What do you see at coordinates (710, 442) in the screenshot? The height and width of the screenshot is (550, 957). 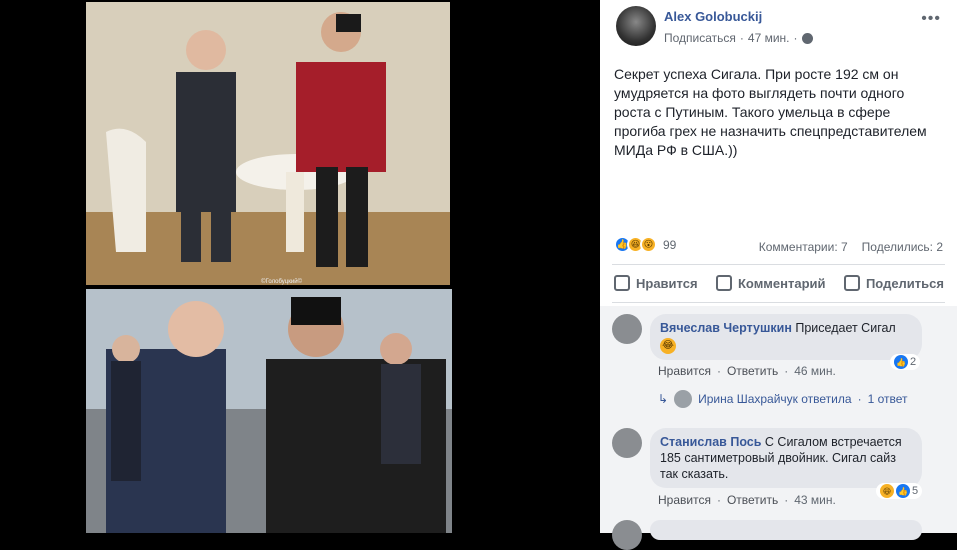 I see `comment-author: Станислав Пось` at bounding box center [710, 442].